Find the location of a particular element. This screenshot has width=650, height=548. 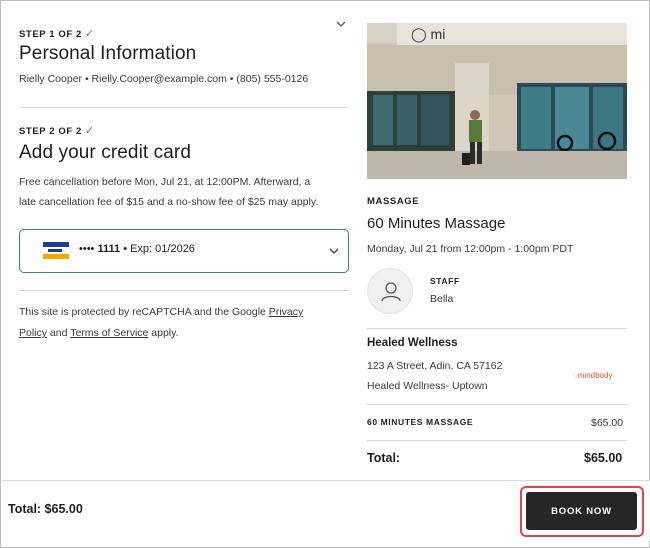

user-icon is located at coordinates (391, 292).